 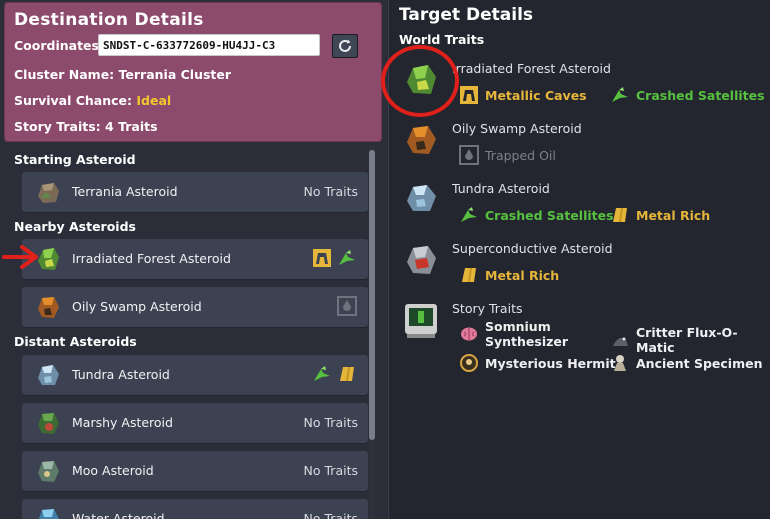 I want to click on asteroid-name: Terrania Asteroid, so click(x=125, y=191).